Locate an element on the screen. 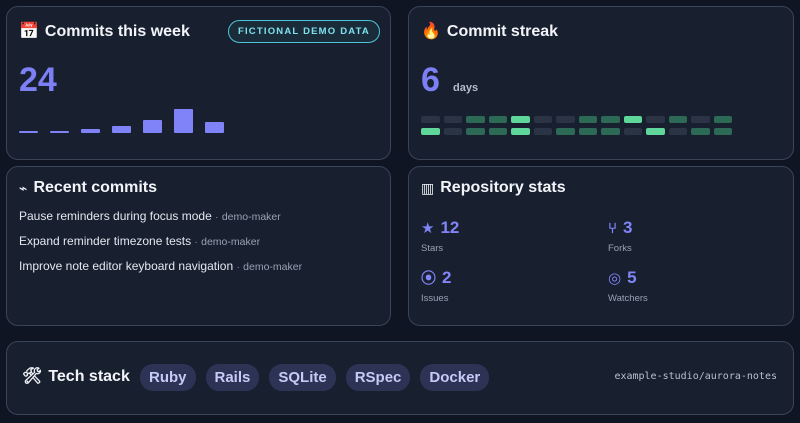  streak-unit: days is located at coordinates (466, 88).